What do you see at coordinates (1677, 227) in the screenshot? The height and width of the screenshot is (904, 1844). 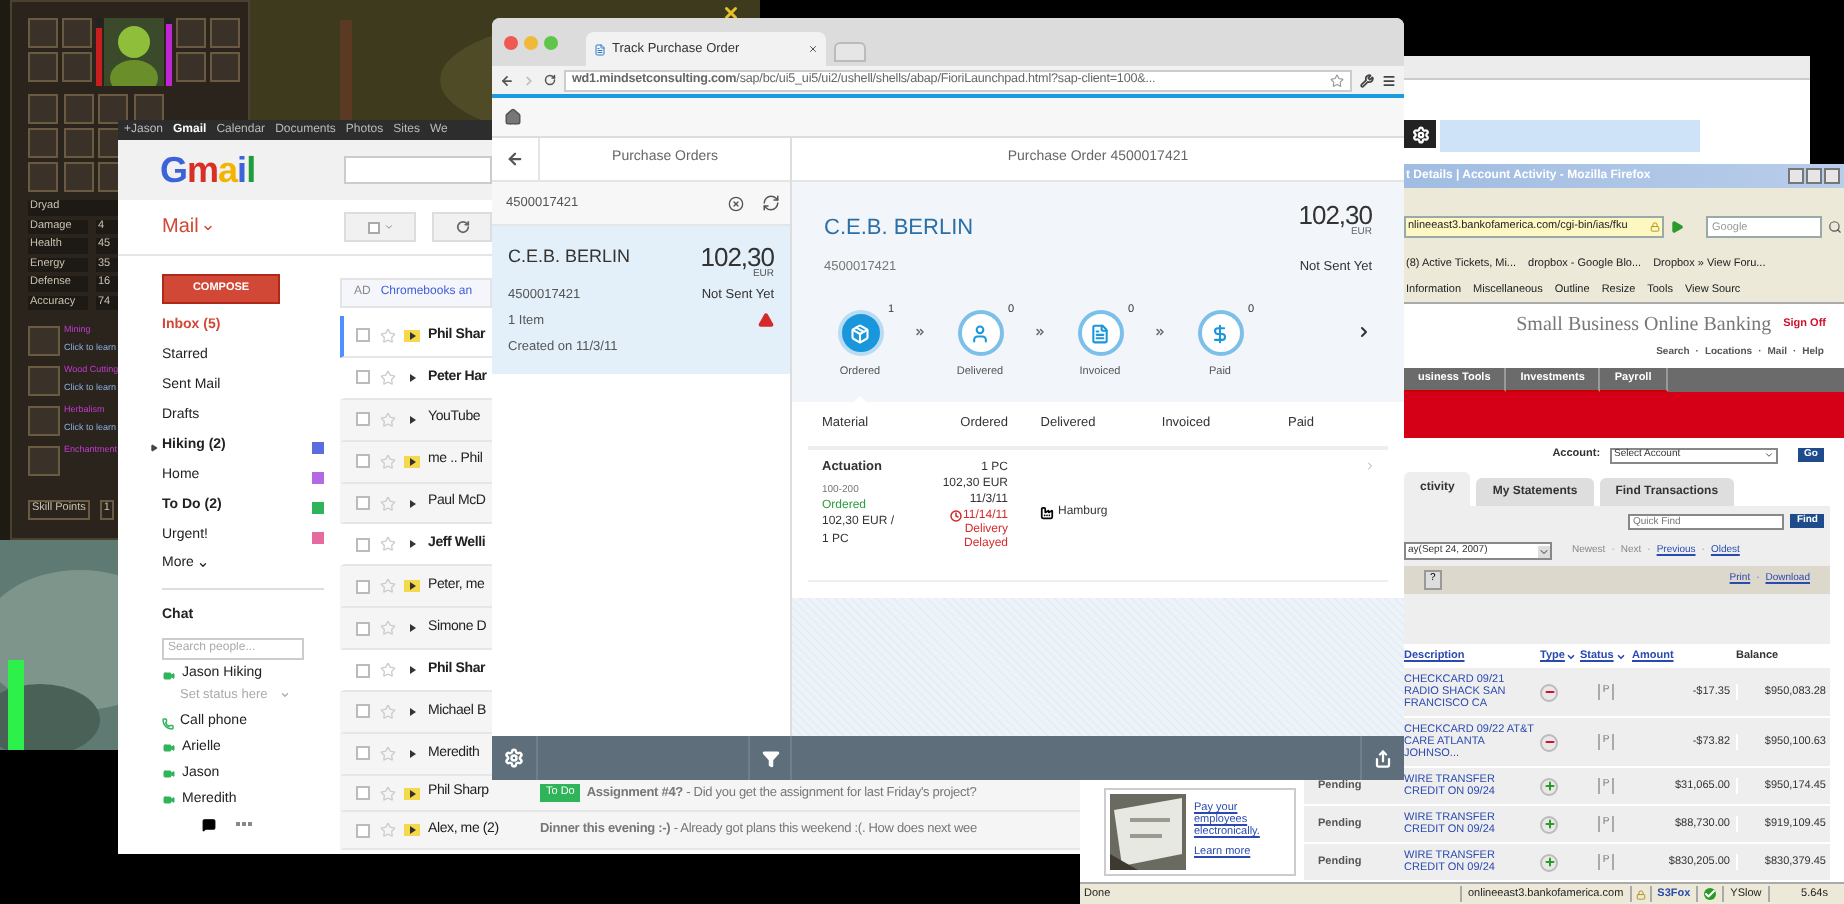 I see `go-icon` at bounding box center [1677, 227].